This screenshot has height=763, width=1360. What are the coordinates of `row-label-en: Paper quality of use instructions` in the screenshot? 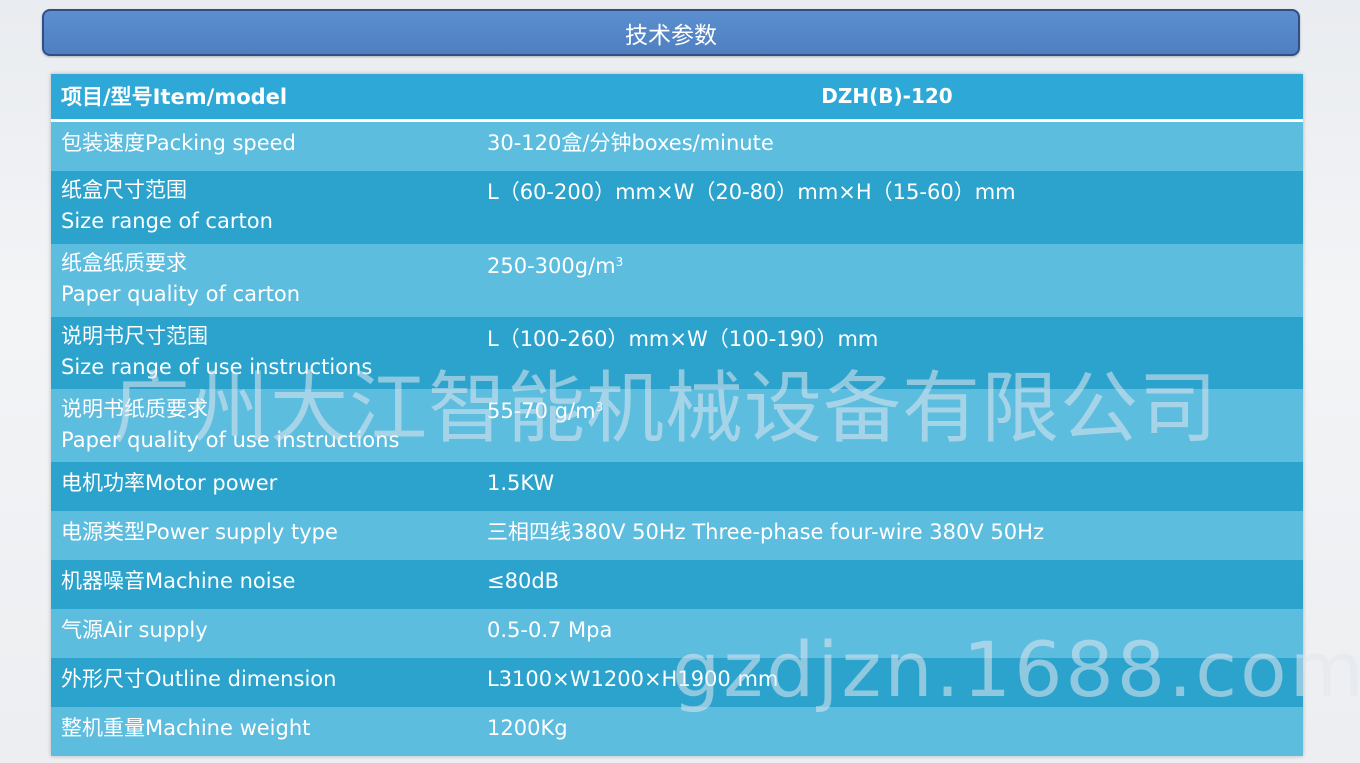 It's located at (230, 440).